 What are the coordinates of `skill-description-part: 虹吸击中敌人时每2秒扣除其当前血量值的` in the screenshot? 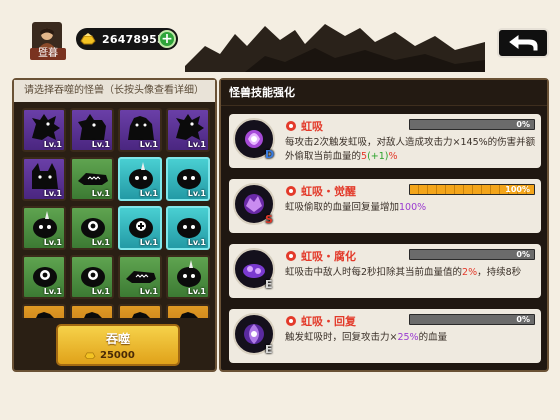 It's located at (374, 272).